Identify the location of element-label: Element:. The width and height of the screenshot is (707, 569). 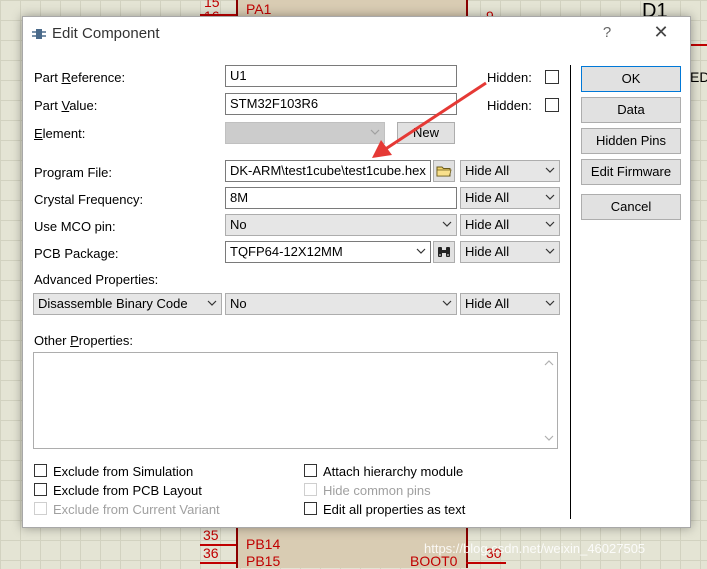
(60, 133).